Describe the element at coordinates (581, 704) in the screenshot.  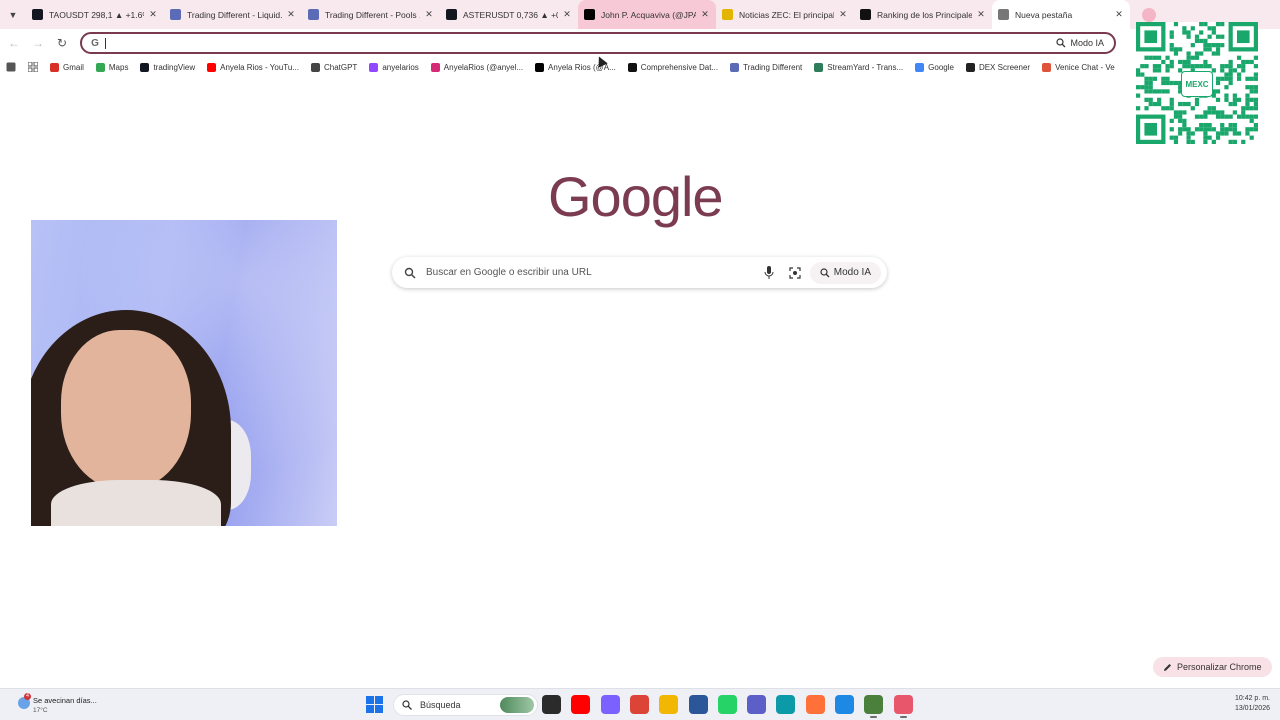
I see `youtube-icon` at that location.